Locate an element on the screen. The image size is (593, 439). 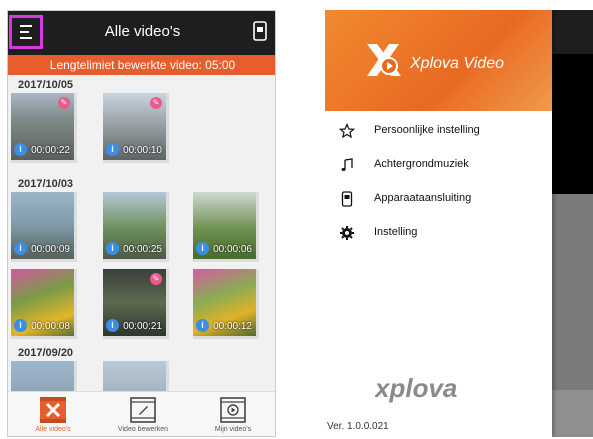
nav-my-videos: Mijn video's is located at coordinates (233, 414).